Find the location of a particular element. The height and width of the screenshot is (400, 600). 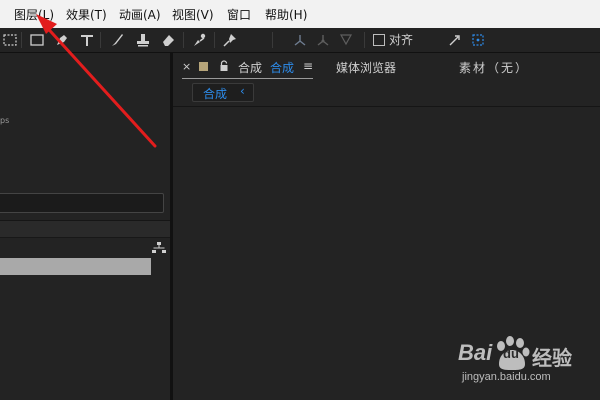

project-item-selected is located at coordinates (75, 266).